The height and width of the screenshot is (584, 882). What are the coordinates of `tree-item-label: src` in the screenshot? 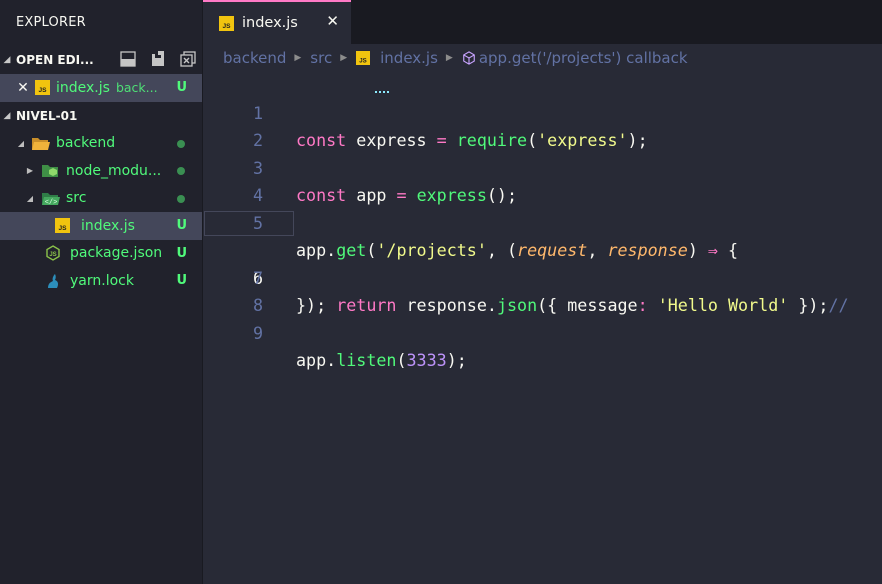 It's located at (76, 198).